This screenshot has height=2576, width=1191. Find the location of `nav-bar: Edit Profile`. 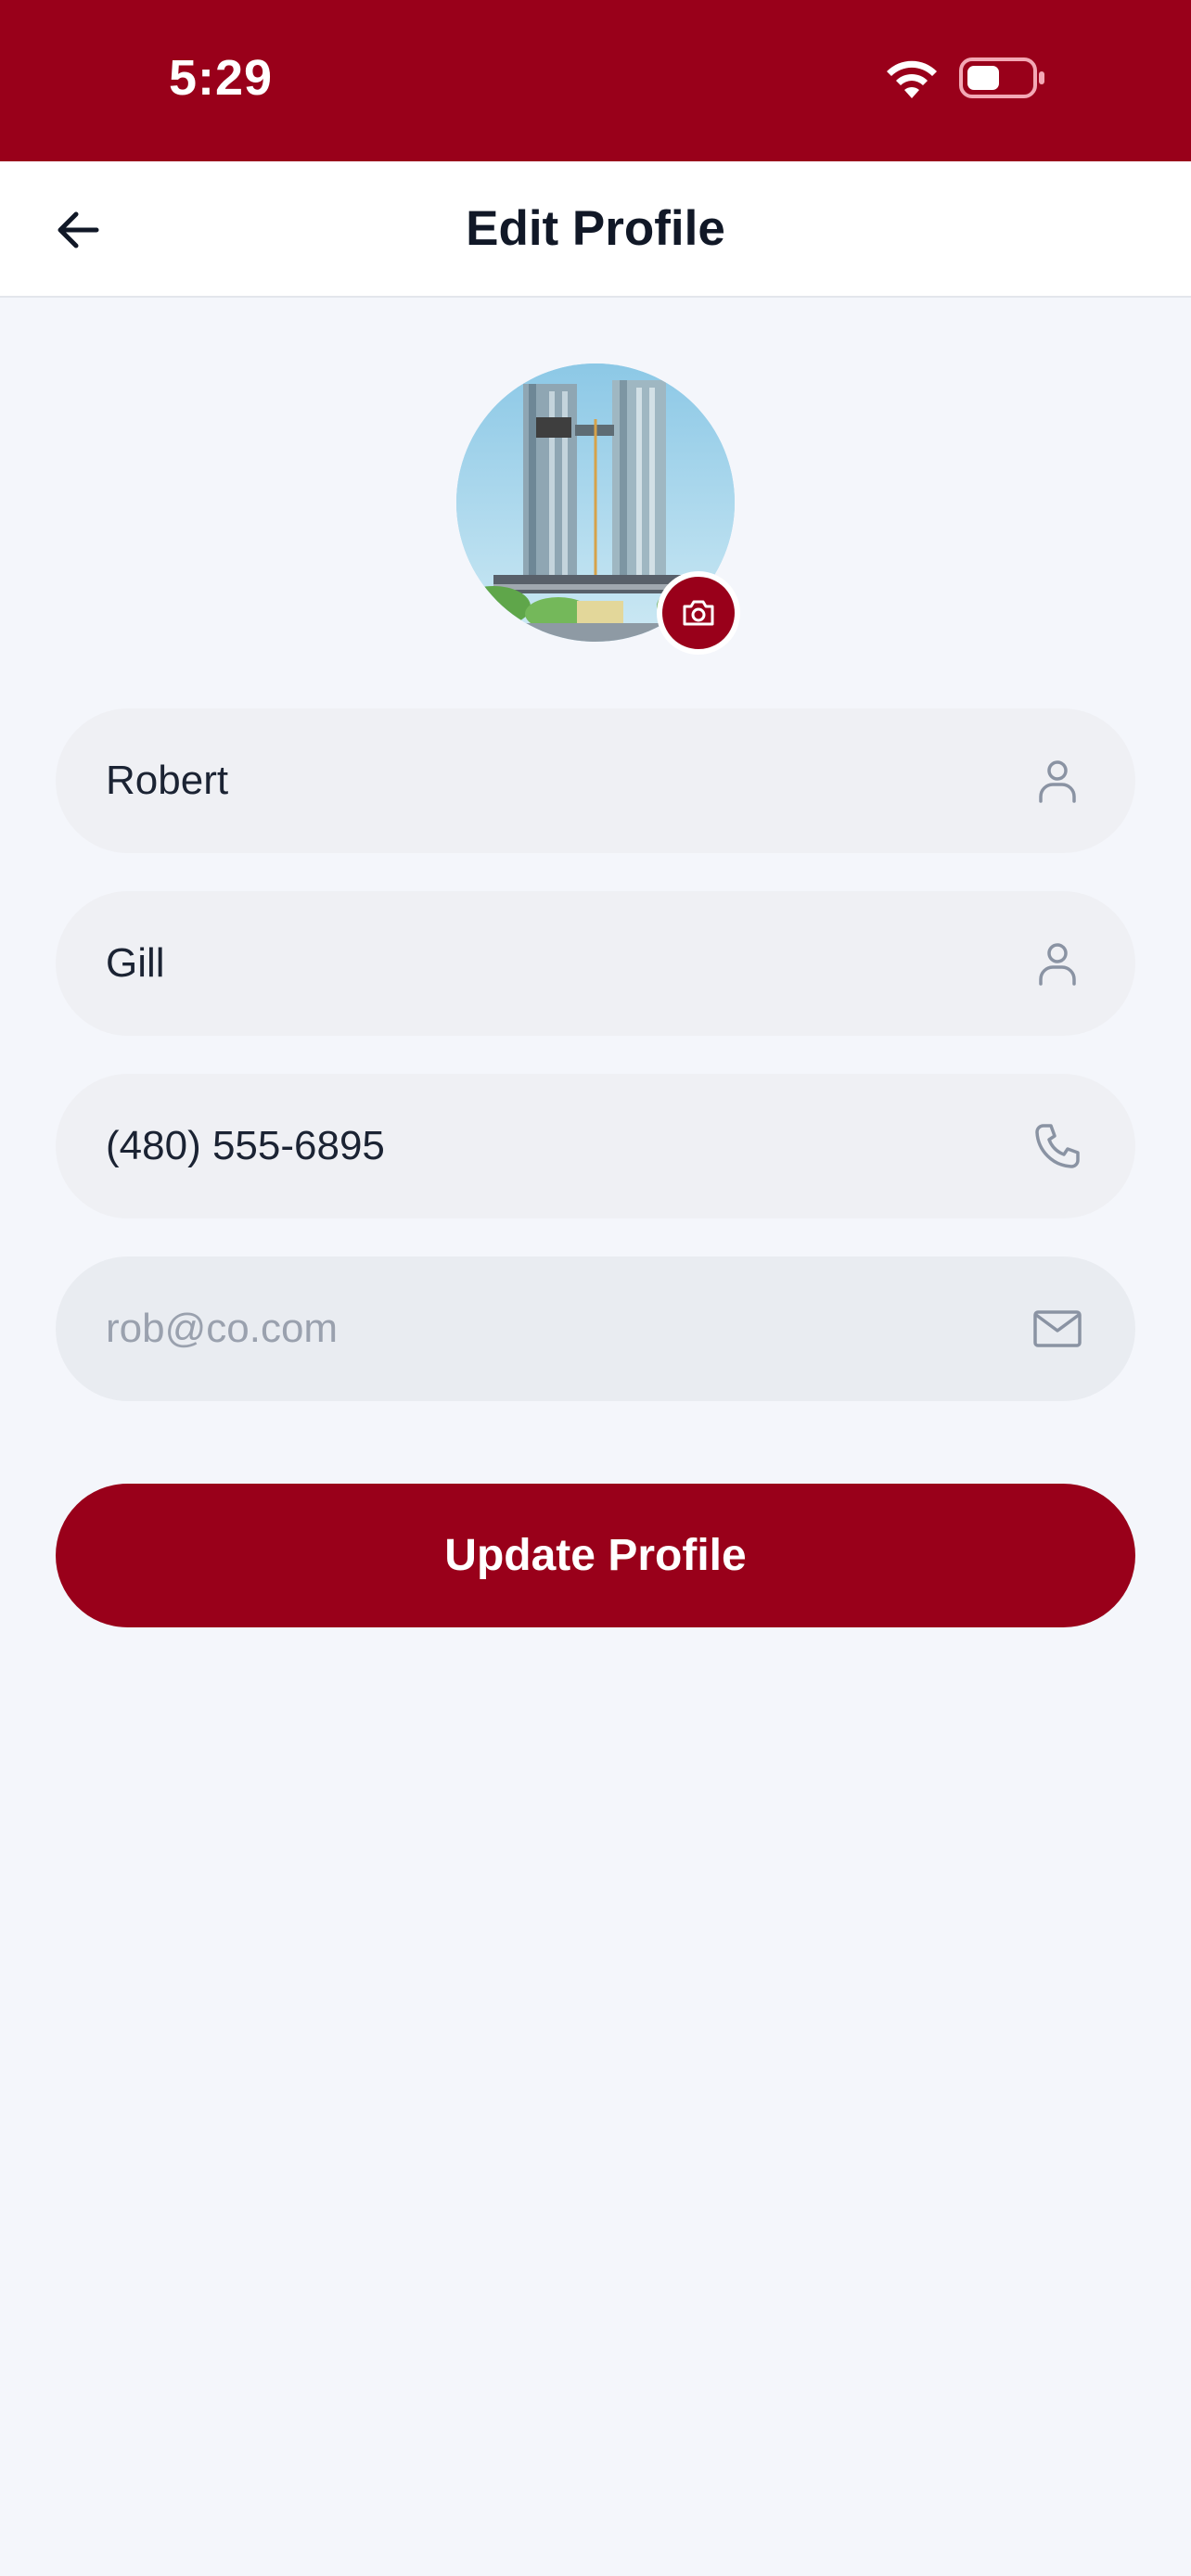

nav-bar: Edit Profile is located at coordinates (595, 229).